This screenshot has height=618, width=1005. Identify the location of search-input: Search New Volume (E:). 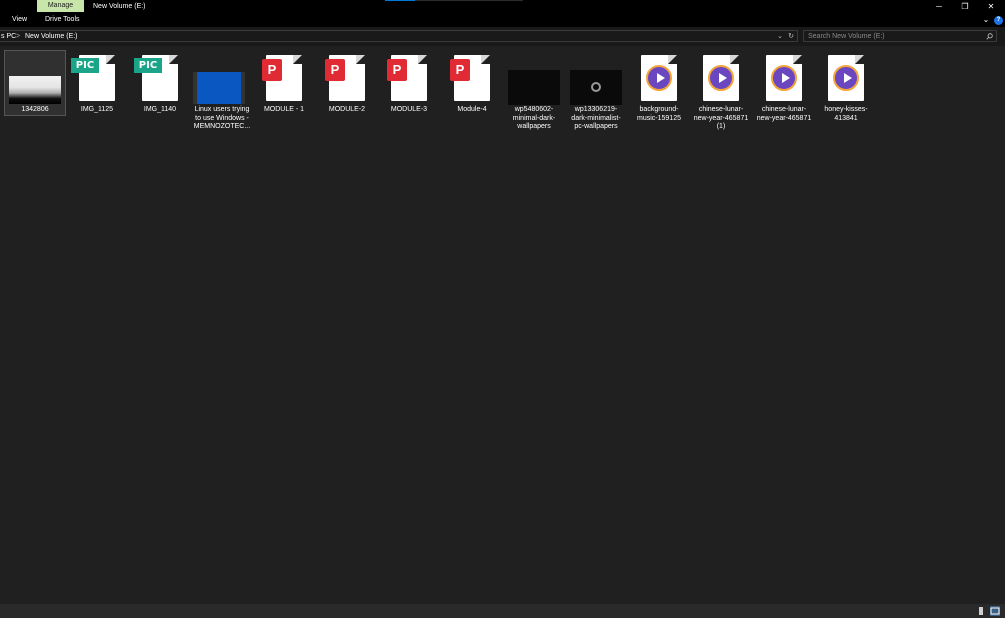
(846, 36).